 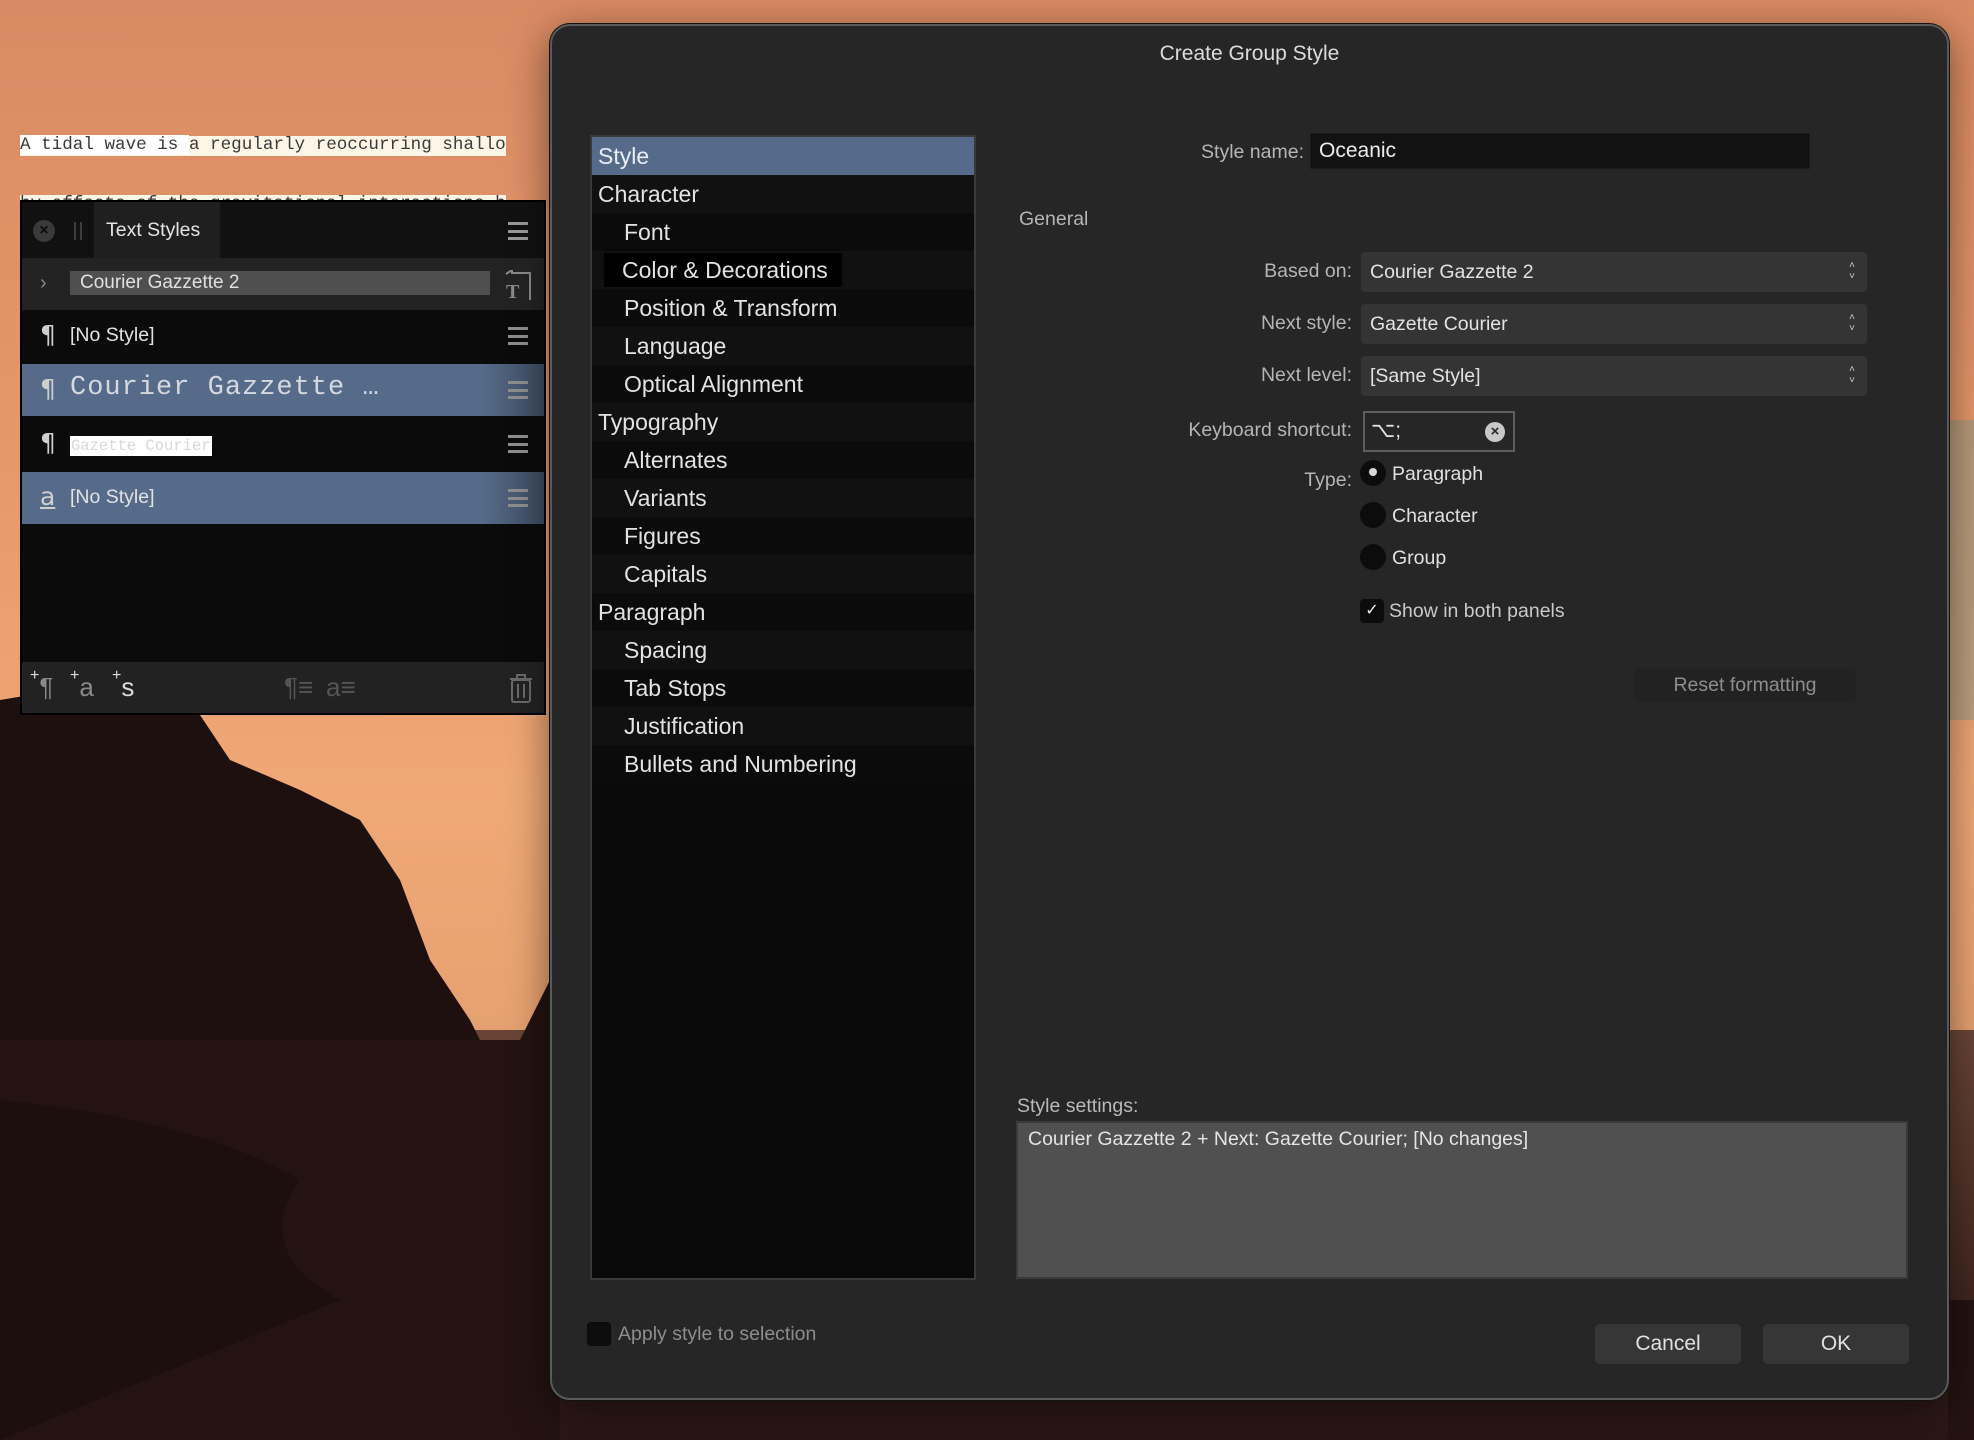 What do you see at coordinates (783, 688) in the screenshot?
I see `tree-item-tab-stops: Tab Stops` at bounding box center [783, 688].